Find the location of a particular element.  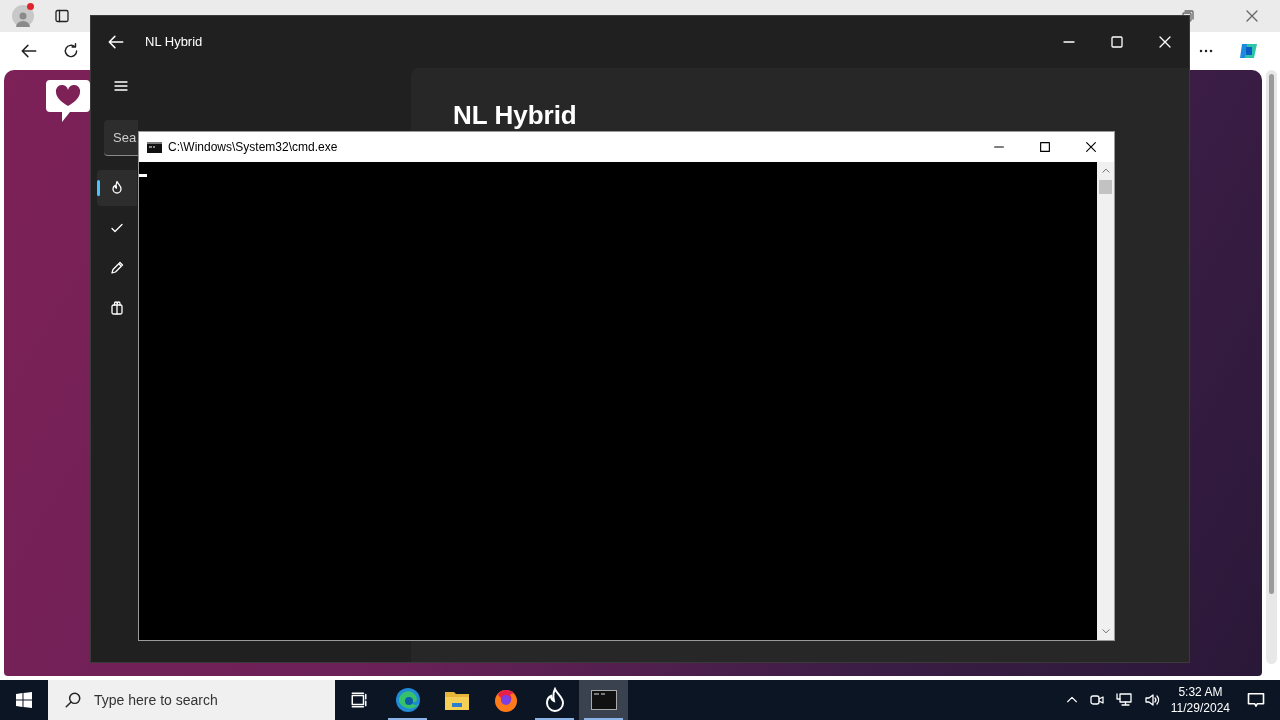

selection-indicator is located at coordinates (98, 188).